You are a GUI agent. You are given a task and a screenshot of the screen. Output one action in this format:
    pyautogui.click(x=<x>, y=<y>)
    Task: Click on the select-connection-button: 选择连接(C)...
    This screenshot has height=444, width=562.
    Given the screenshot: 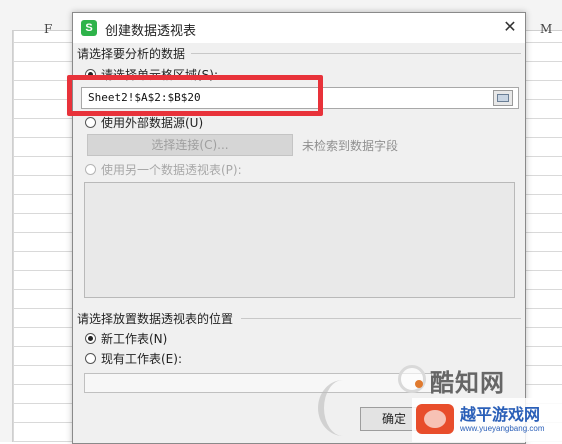 What is the action you would take?
    pyautogui.click(x=190, y=145)
    